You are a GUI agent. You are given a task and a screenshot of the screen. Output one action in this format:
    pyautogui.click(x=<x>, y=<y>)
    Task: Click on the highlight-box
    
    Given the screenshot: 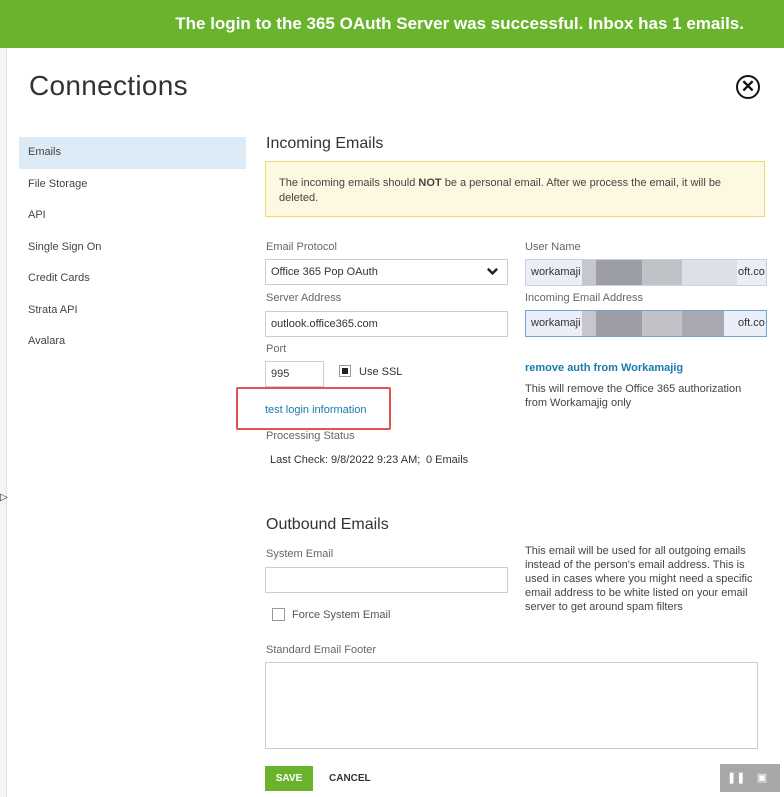 What is the action you would take?
    pyautogui.click(x=313, y=408)
    